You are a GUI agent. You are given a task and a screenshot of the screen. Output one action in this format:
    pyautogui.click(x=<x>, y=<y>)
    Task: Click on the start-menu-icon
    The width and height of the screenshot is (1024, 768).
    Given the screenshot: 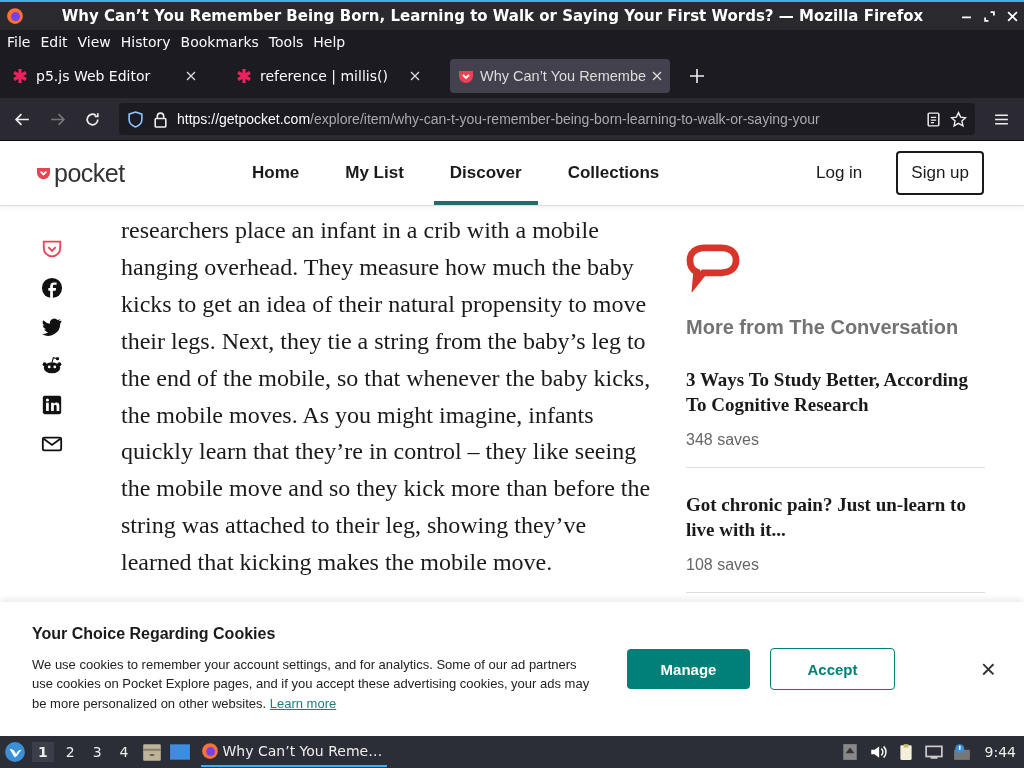 What is the action you would take?
    pyautogui.click(x=15, y=752)
    